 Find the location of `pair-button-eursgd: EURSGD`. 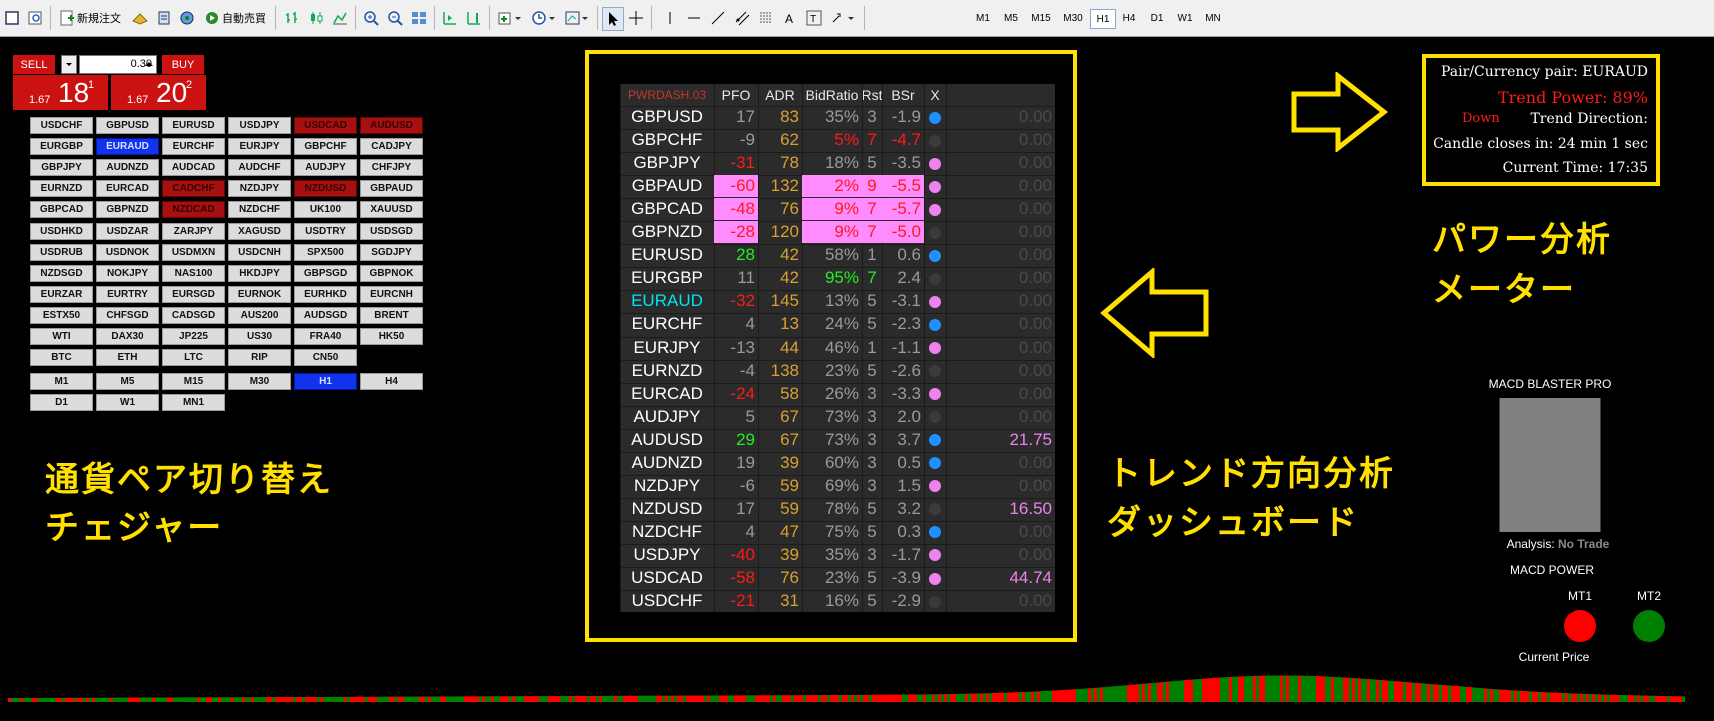

pair-button-eursgd: EURSGD is located at coordinates (193, 294).